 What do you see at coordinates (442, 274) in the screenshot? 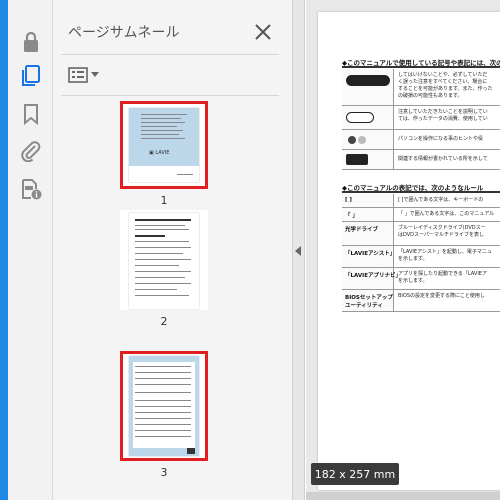
I see `row-text: アプリを探したり起動できる「LAVIEア` at bounding box center [442, 274].